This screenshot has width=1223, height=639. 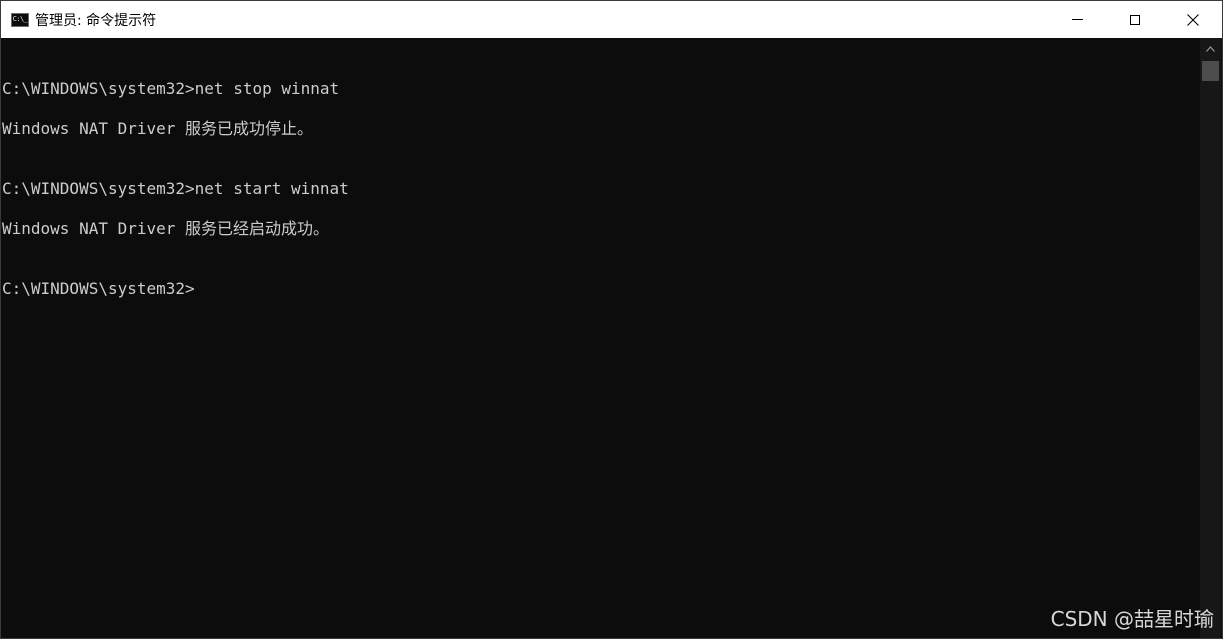 What do you see at coordinates (1132, 619) in the screenshot?
I see `watermark-text: CSDN @喆星时瑜` at bounding box center [1132, 619].